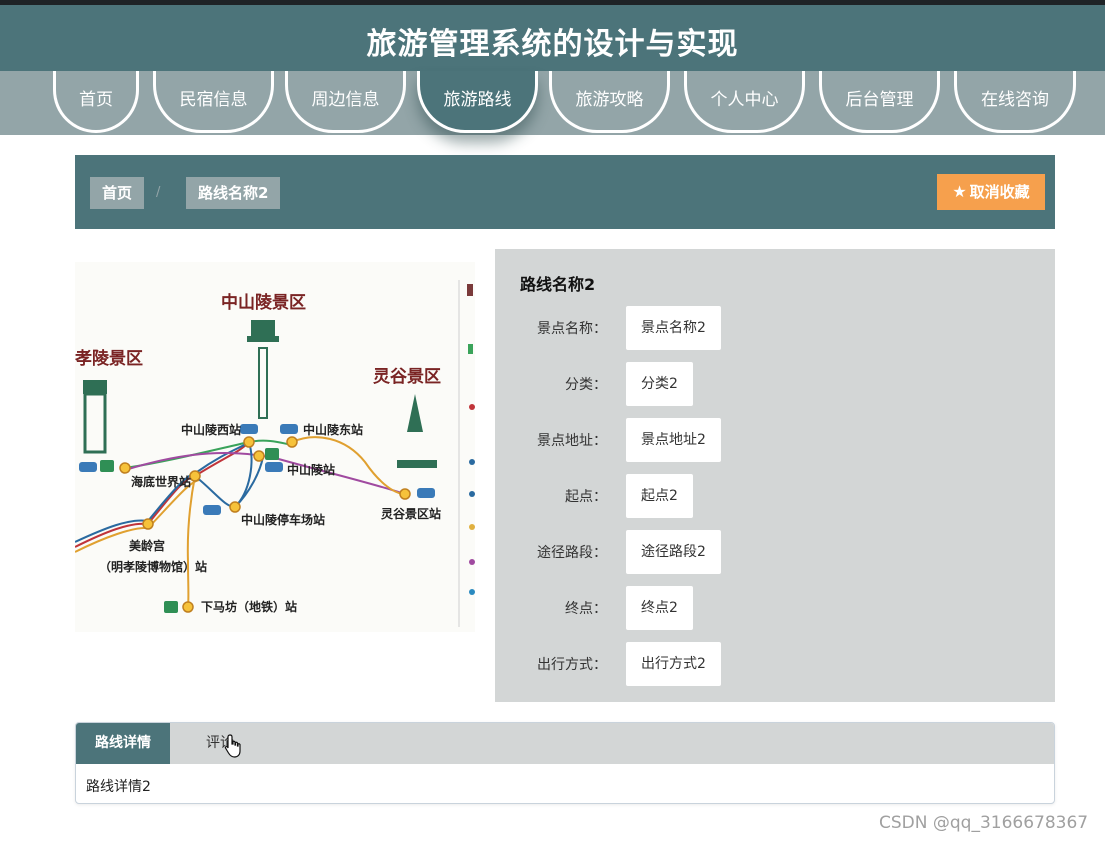  Describe the element at coordinates (984, 823) in the screenshot. I see `csdn-watermark: CSDN @qq_3166678367` at that location.